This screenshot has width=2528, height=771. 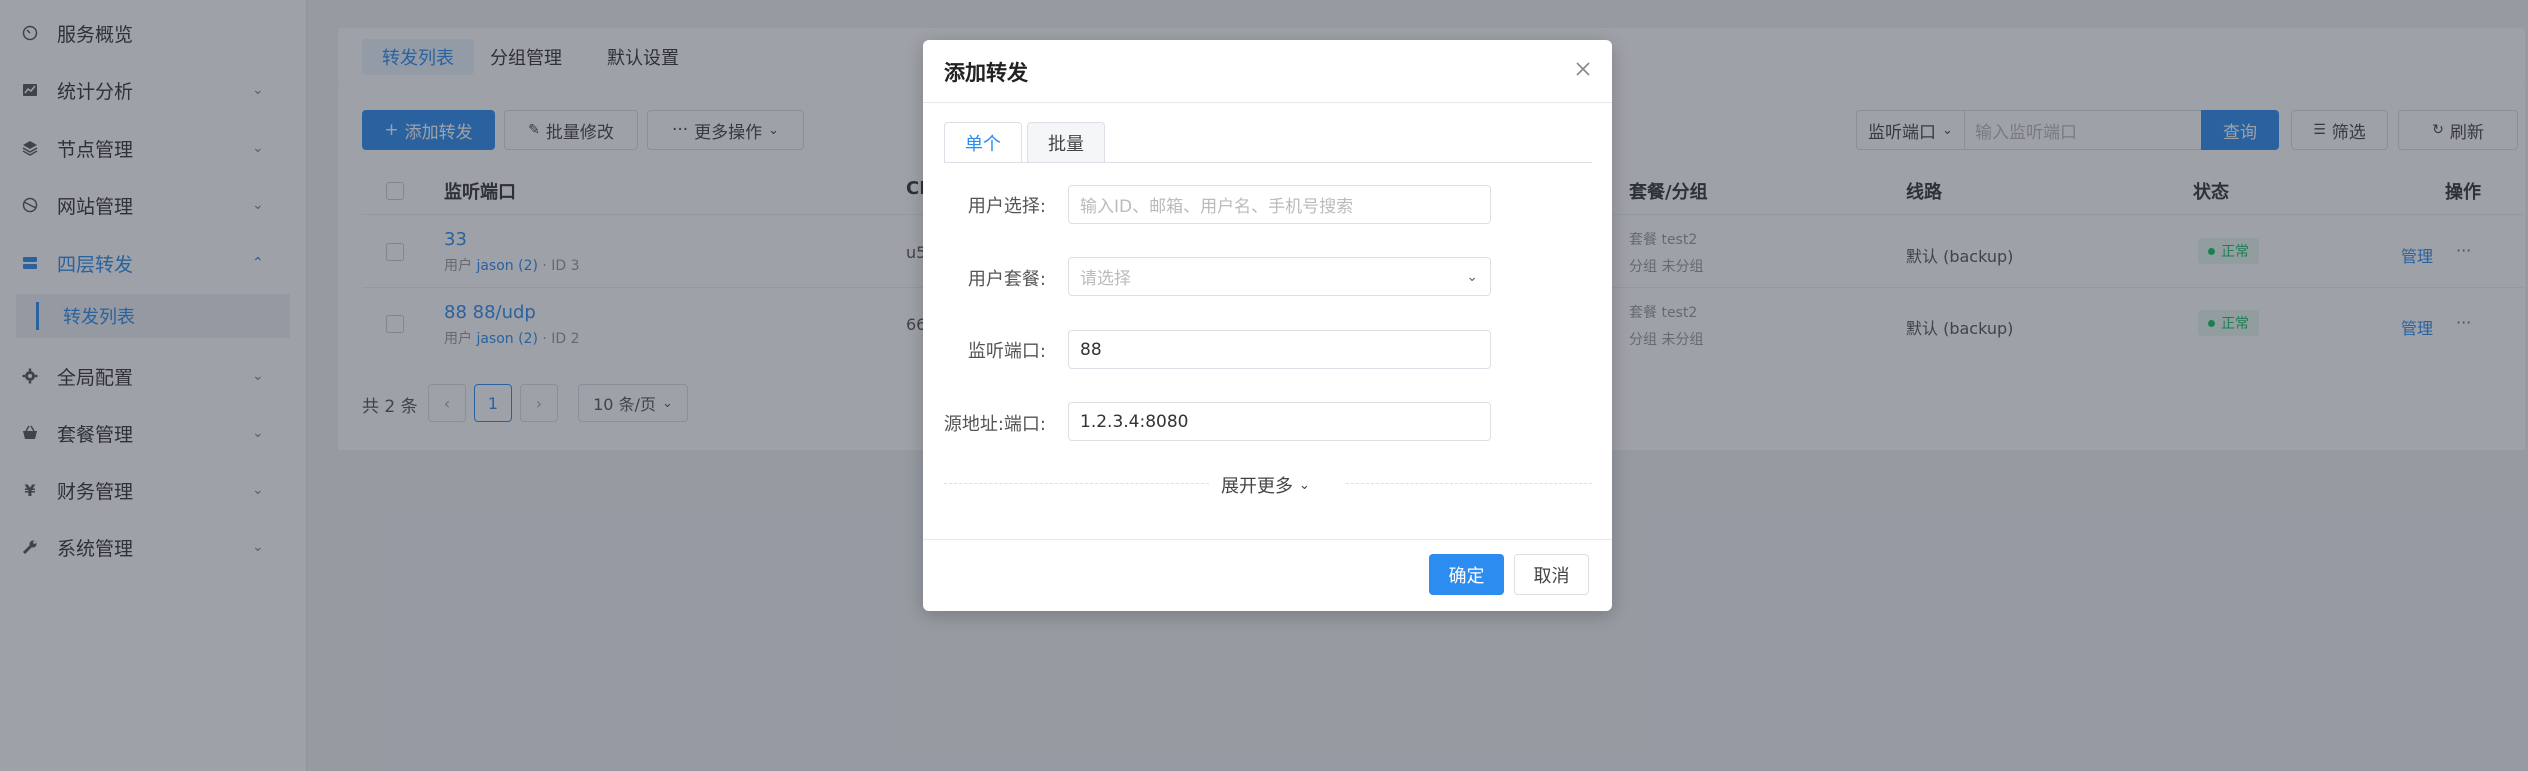 What do you see at coordinates (1466, 574) in the screenshot?
I see `confirm-button: 确定` at bounding box center [1466, 574].